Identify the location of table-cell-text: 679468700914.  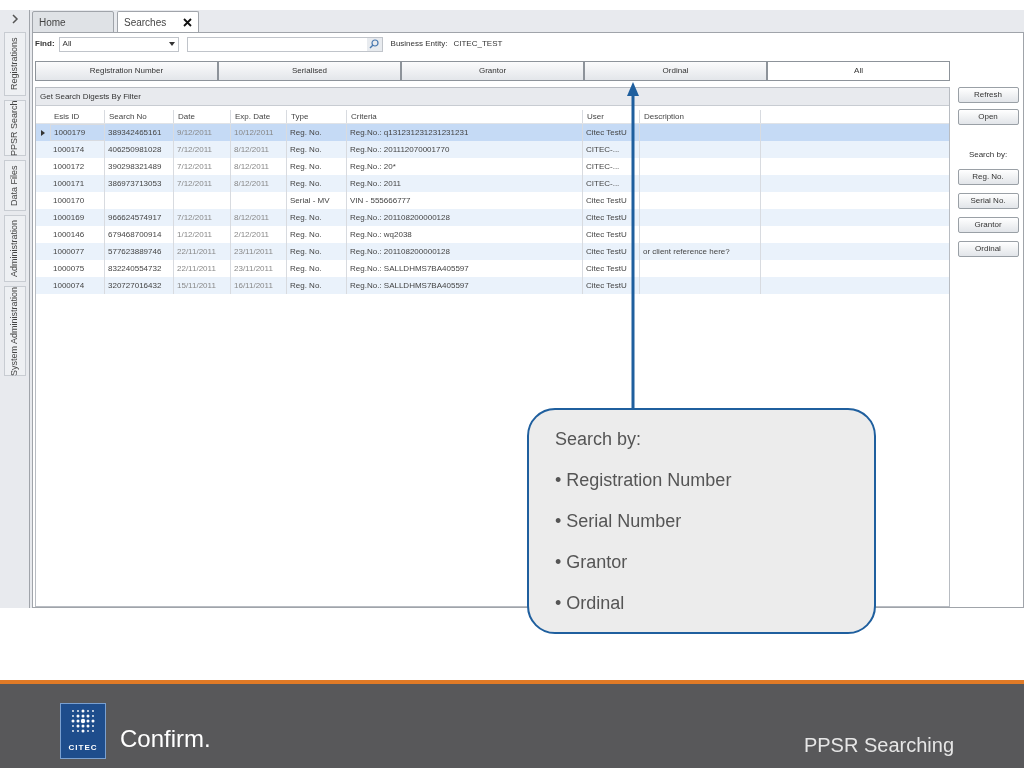
(135, 234).